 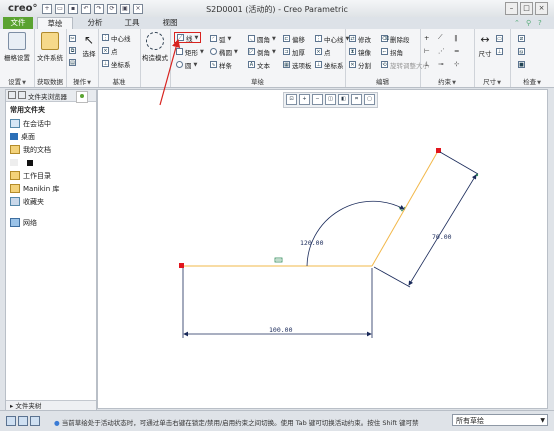 I want to click on common-folders-heading: 常用文件夹, so click(x=27, y=110).